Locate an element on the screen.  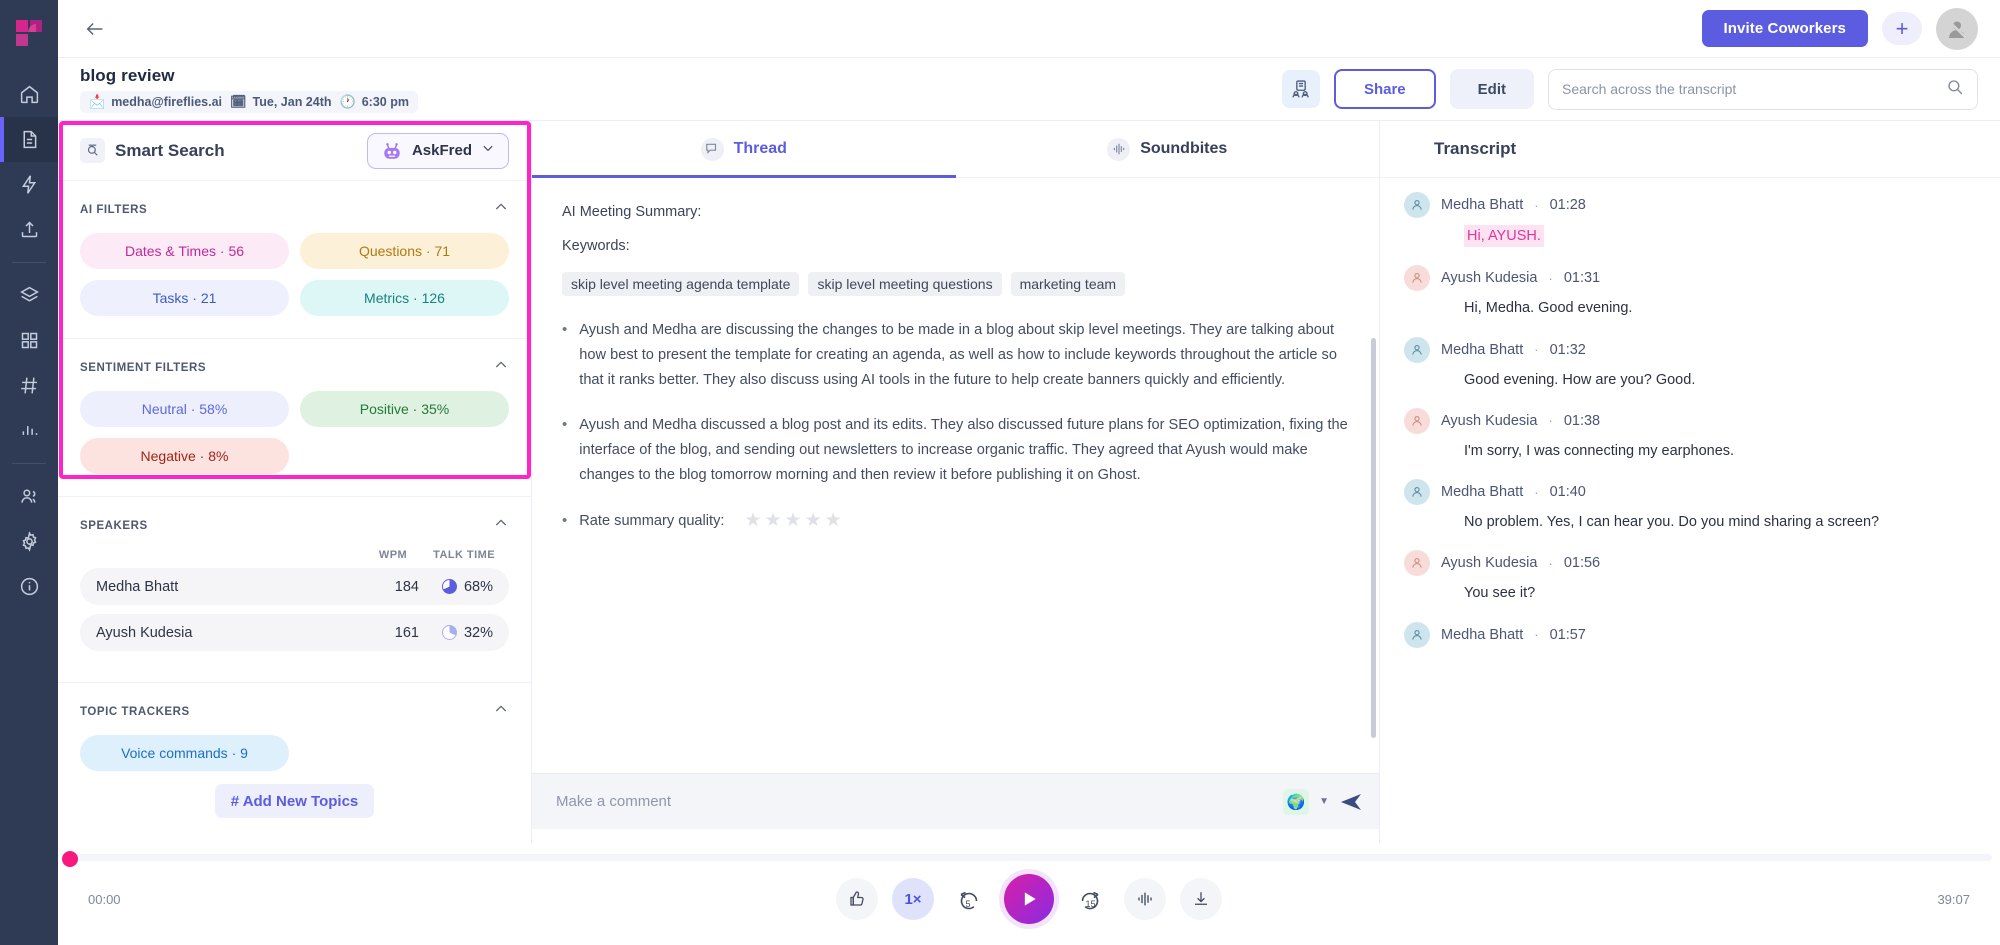
timeline is located at coordinates (1029, 859).